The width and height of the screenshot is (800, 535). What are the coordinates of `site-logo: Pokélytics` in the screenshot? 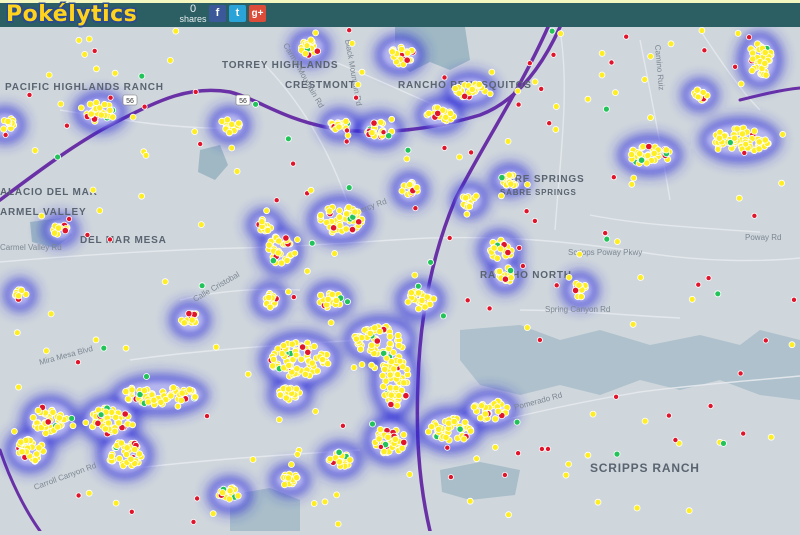 It's located at (71, 14).